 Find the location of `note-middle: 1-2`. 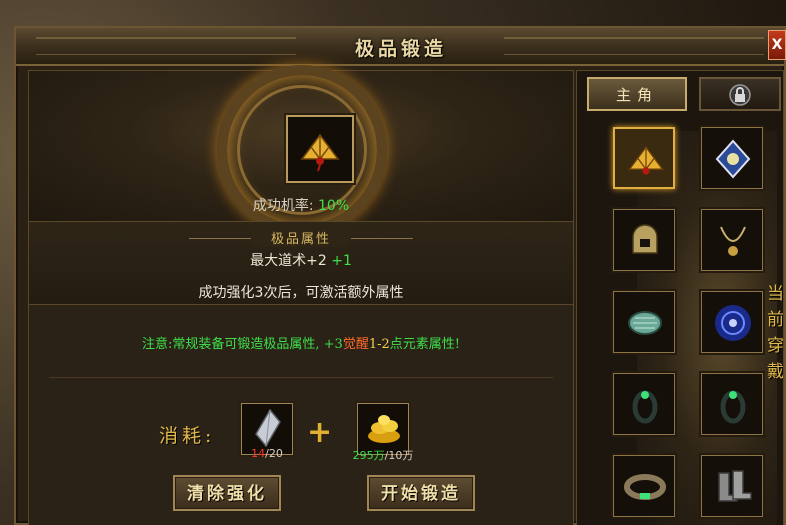

note-middle: 1-2 is located at coordinates (379, 344).